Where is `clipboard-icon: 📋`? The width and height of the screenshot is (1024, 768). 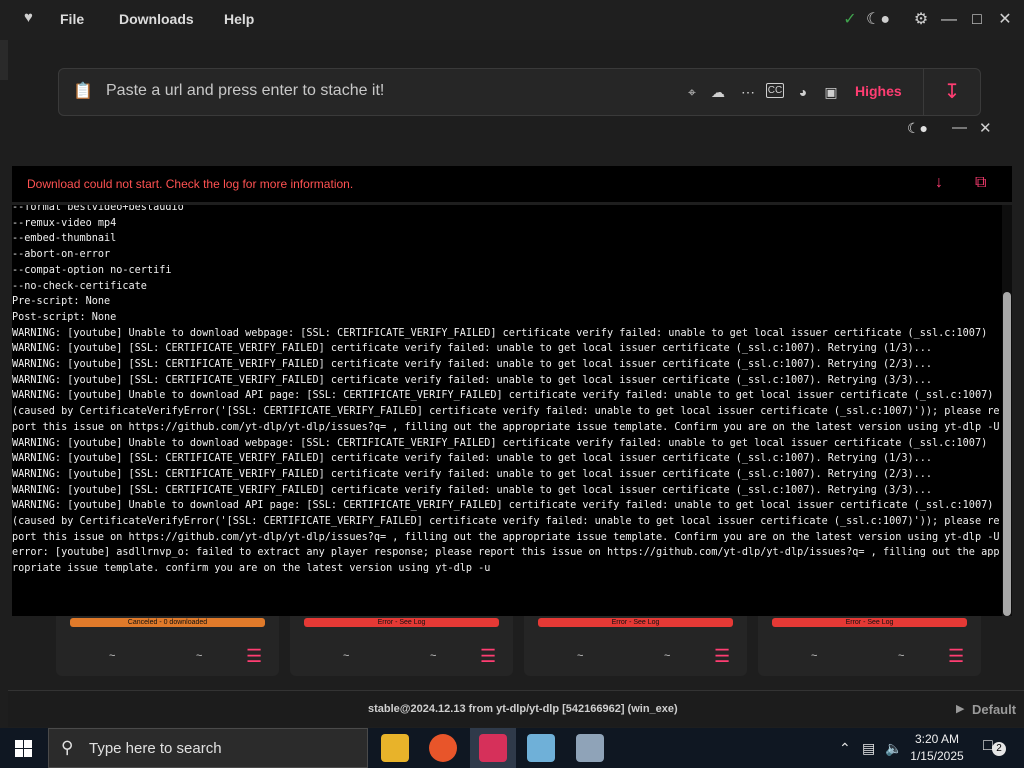
clipboard-icon: 📋 is located at coordinates (83, 91).